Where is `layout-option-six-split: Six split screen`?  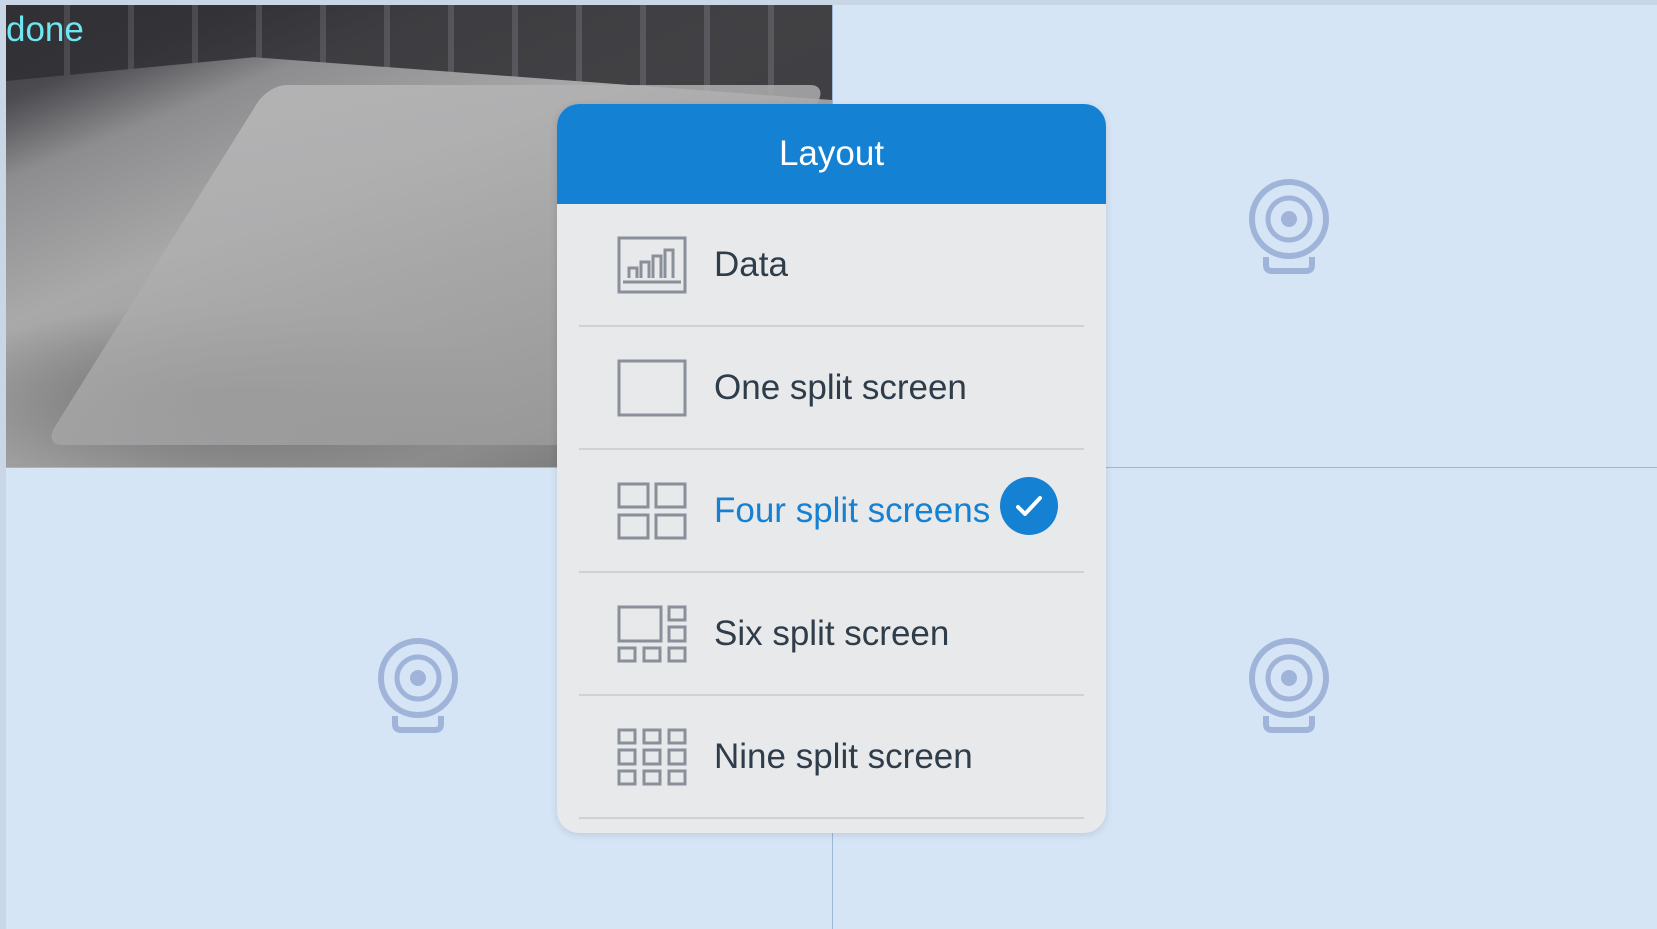
layout-option-six-split: Six split screen is located at coordinates (831, 634).